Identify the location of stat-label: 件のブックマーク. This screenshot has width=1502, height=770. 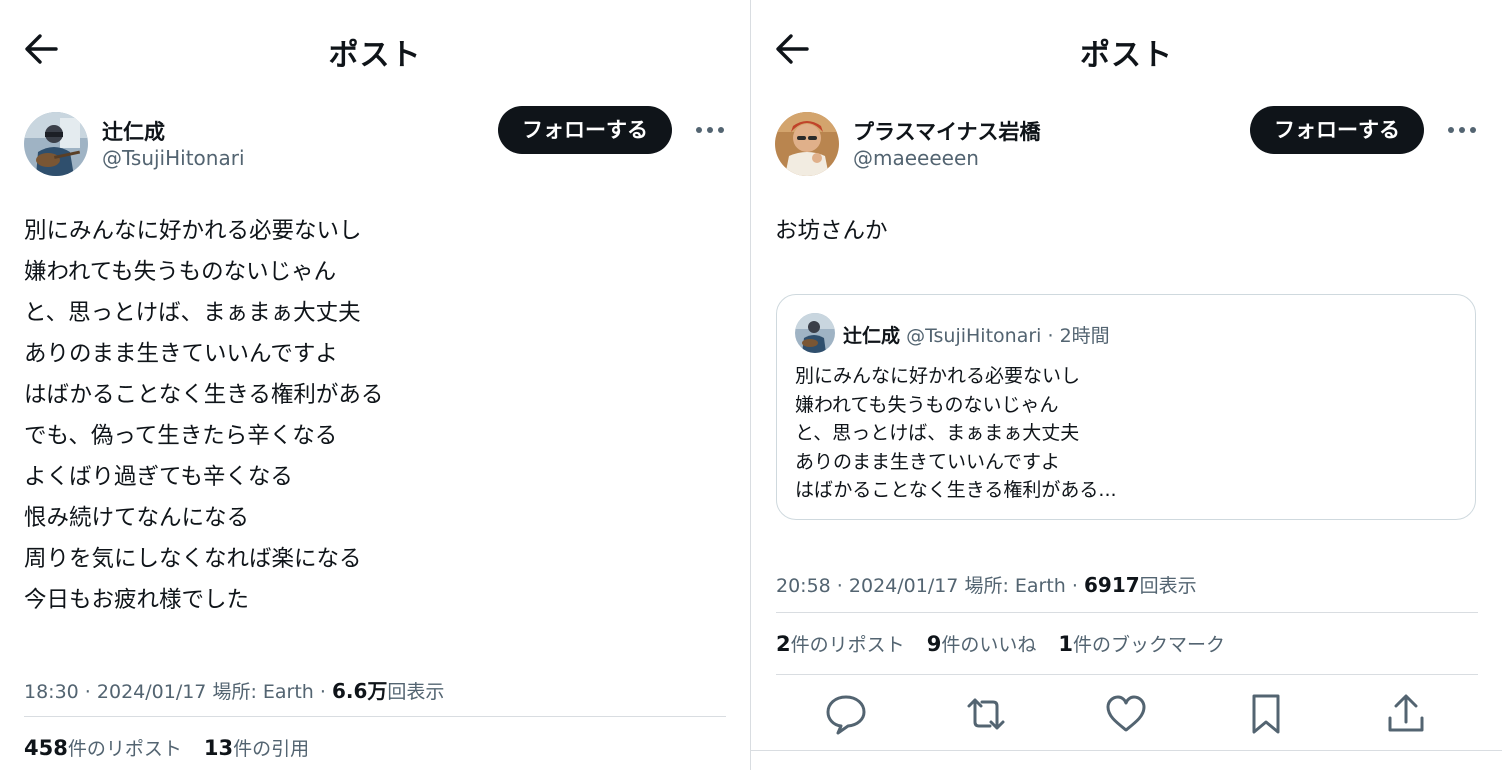
(1149, 645).